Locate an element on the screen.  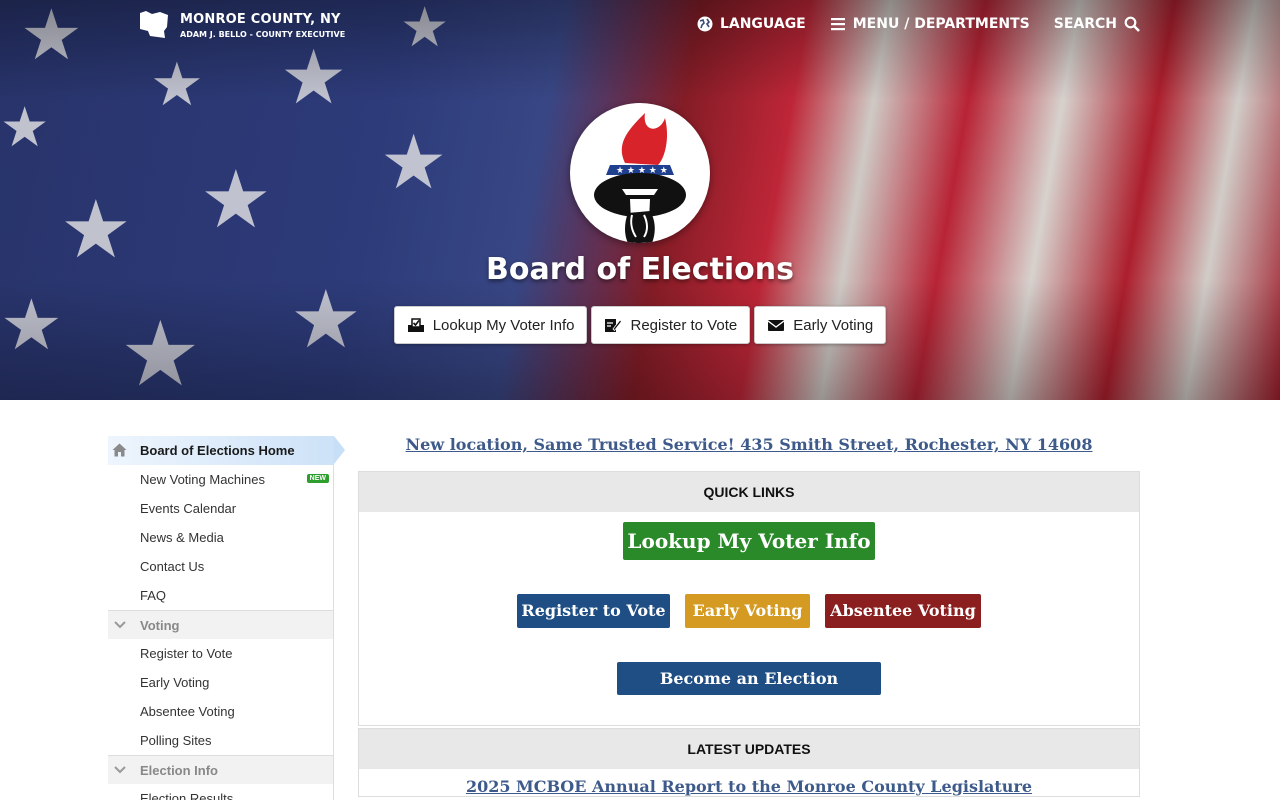
sidebar-item-absentee-voting: Absentee Voting is located at coordinates (220, 711).